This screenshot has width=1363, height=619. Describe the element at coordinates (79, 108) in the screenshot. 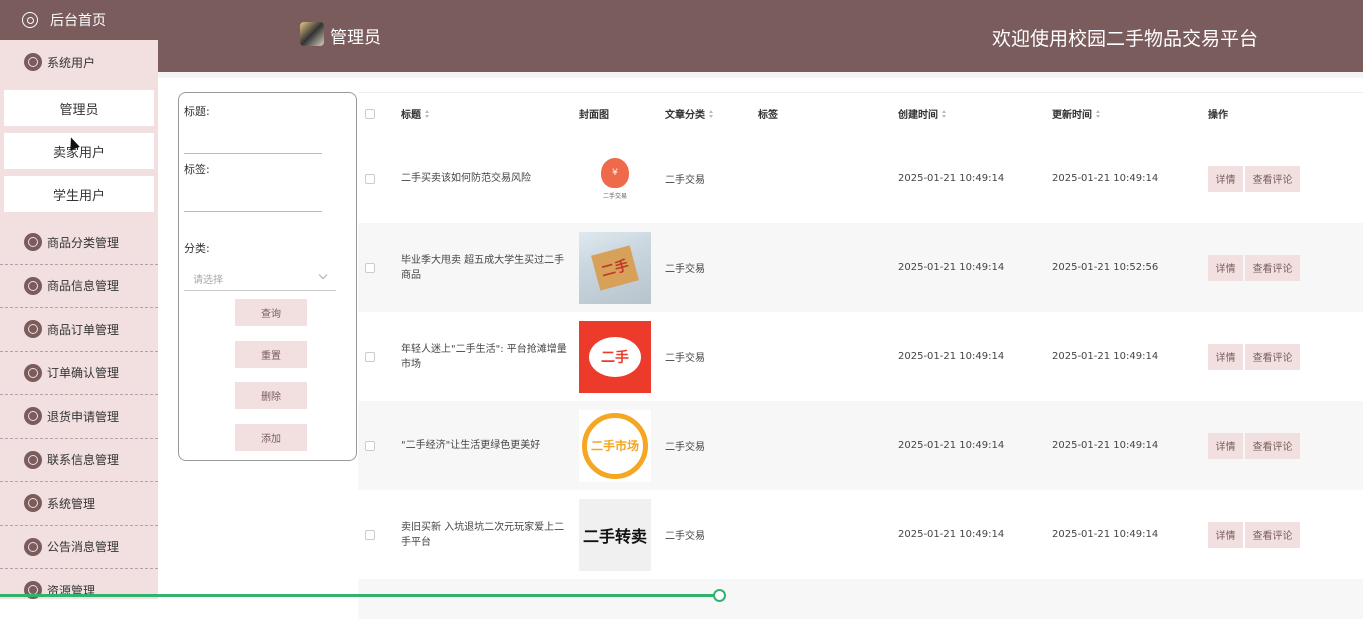

I see `submenu-item-admin: 管理员` at that location.